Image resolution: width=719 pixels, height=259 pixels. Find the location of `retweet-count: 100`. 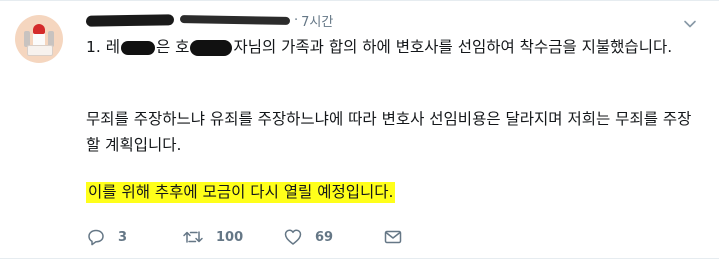

retweet-count: 100 is located at coordinates (230, 237).